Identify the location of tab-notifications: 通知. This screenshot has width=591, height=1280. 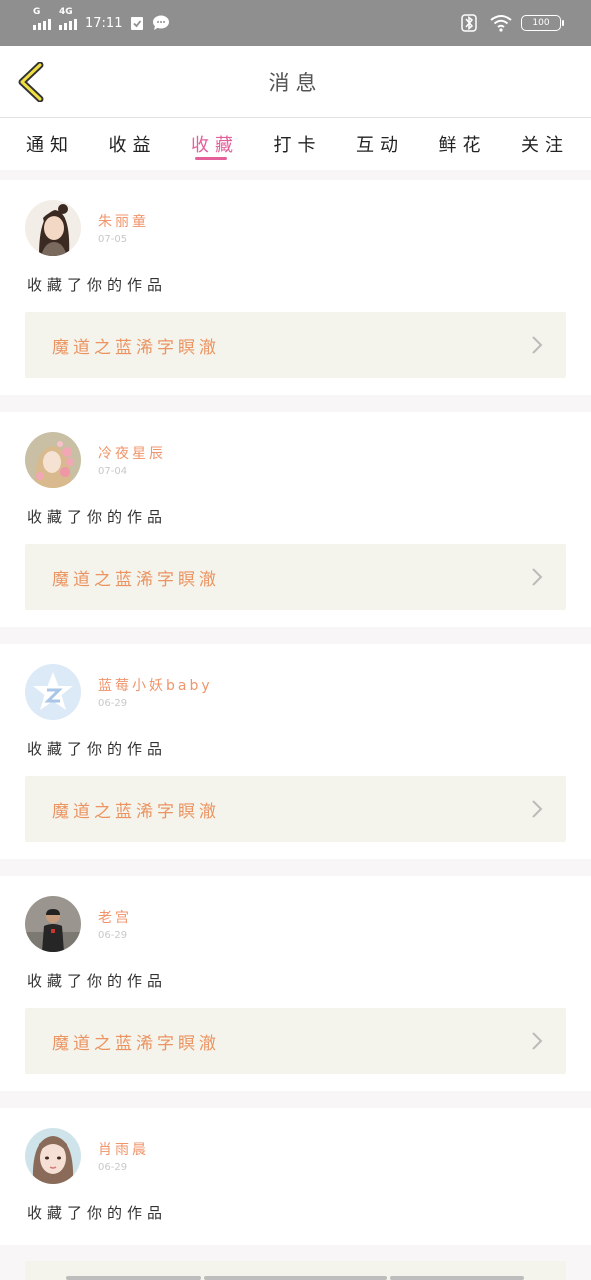
(50, 144).